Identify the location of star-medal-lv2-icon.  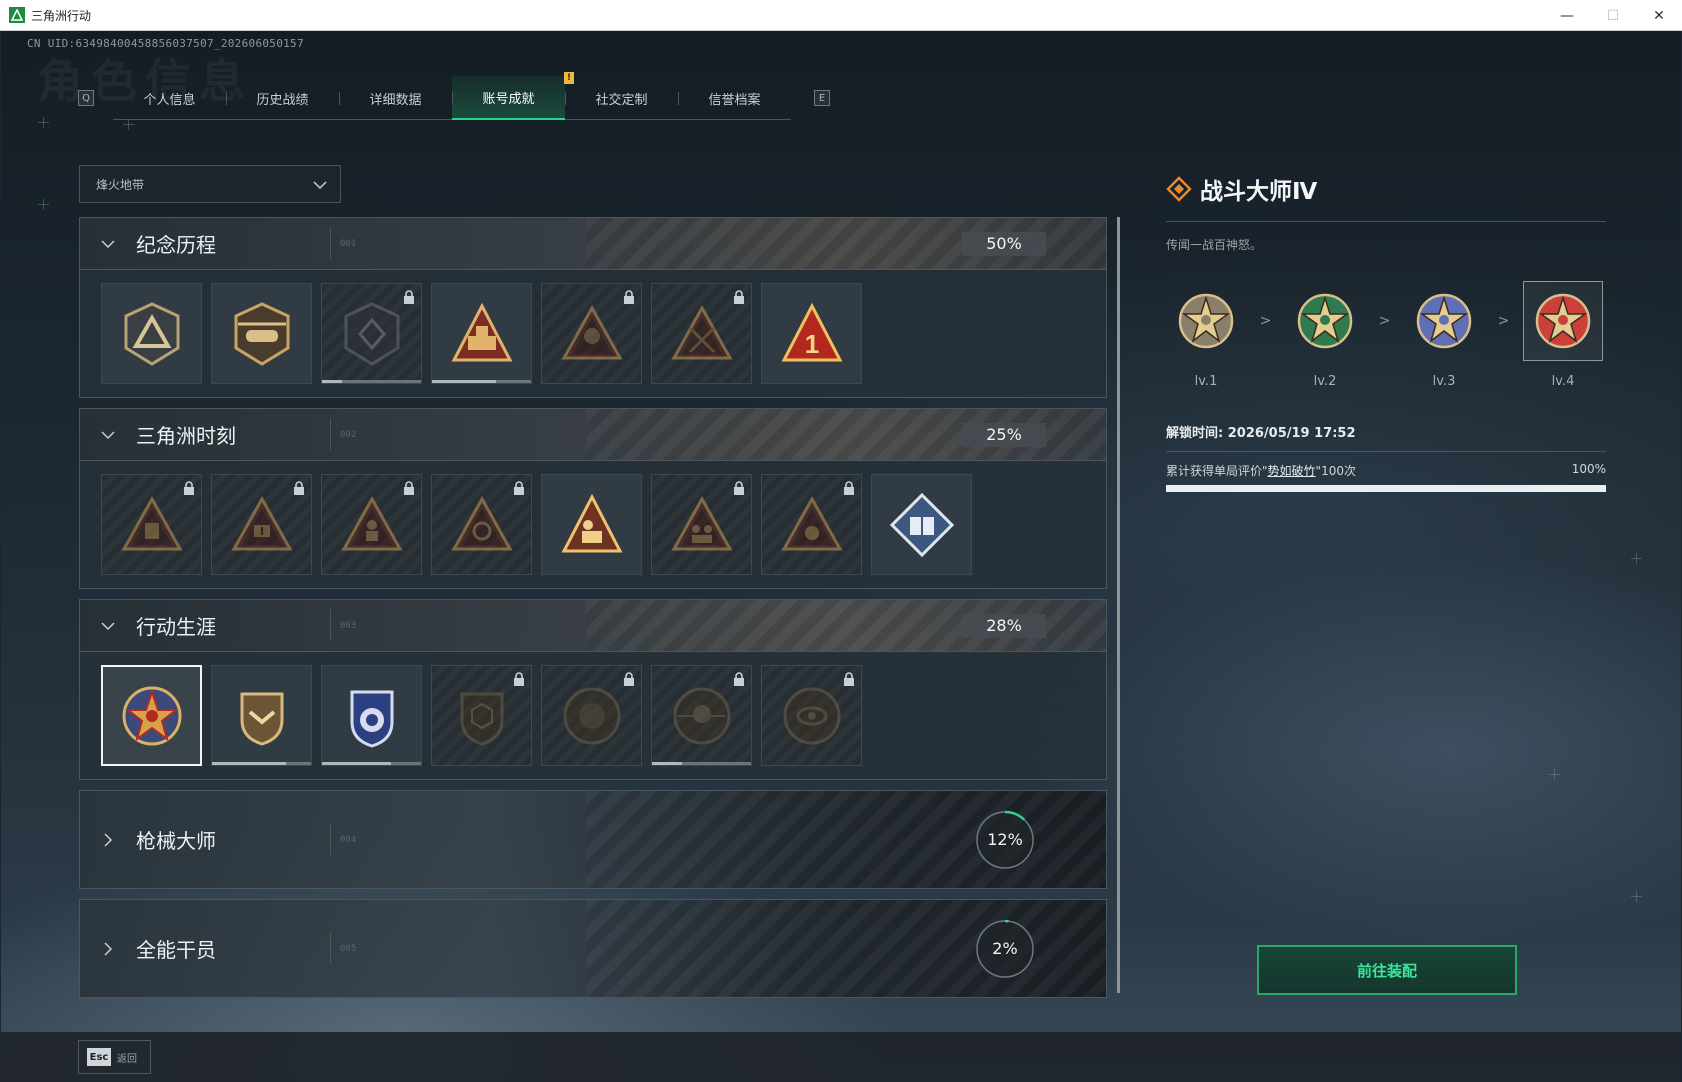
(1325, 321).